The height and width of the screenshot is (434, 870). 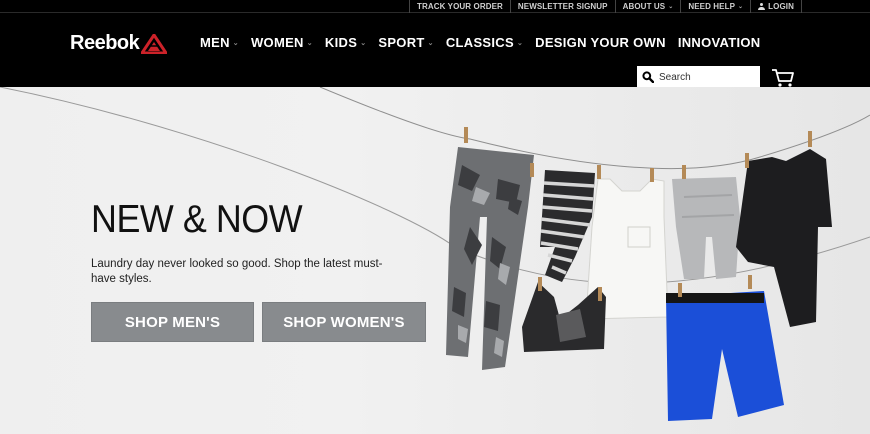 What do you see at coordinates (776, 6) in the screenshot?
I see `utility-link-login: LOGIN` at bounding box center [776, 6].